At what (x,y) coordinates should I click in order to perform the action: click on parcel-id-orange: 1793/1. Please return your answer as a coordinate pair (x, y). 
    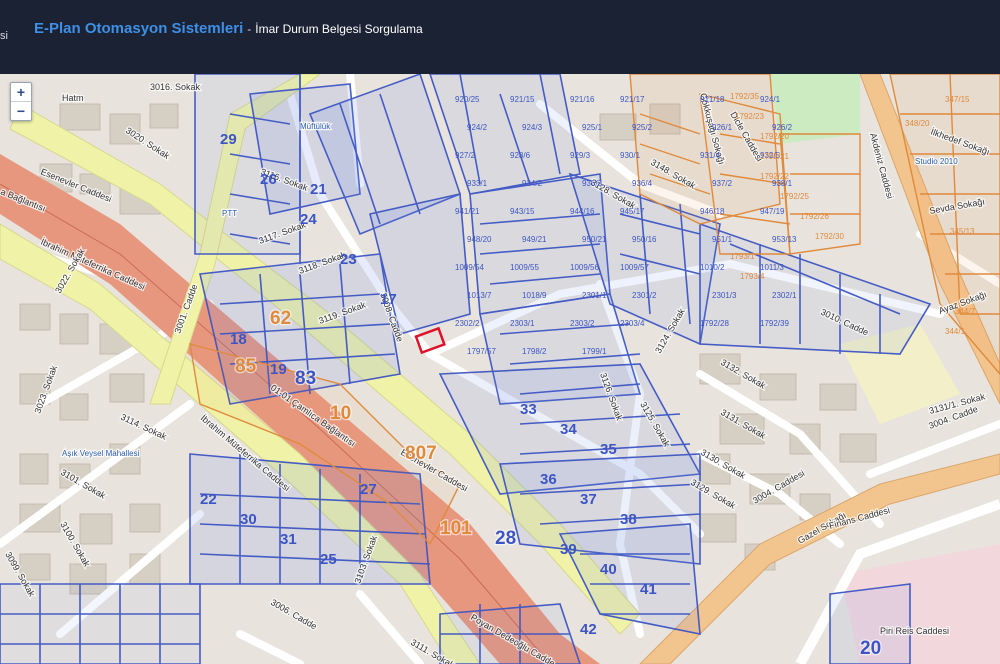
    Looking at the image, I should click on (742, 256).